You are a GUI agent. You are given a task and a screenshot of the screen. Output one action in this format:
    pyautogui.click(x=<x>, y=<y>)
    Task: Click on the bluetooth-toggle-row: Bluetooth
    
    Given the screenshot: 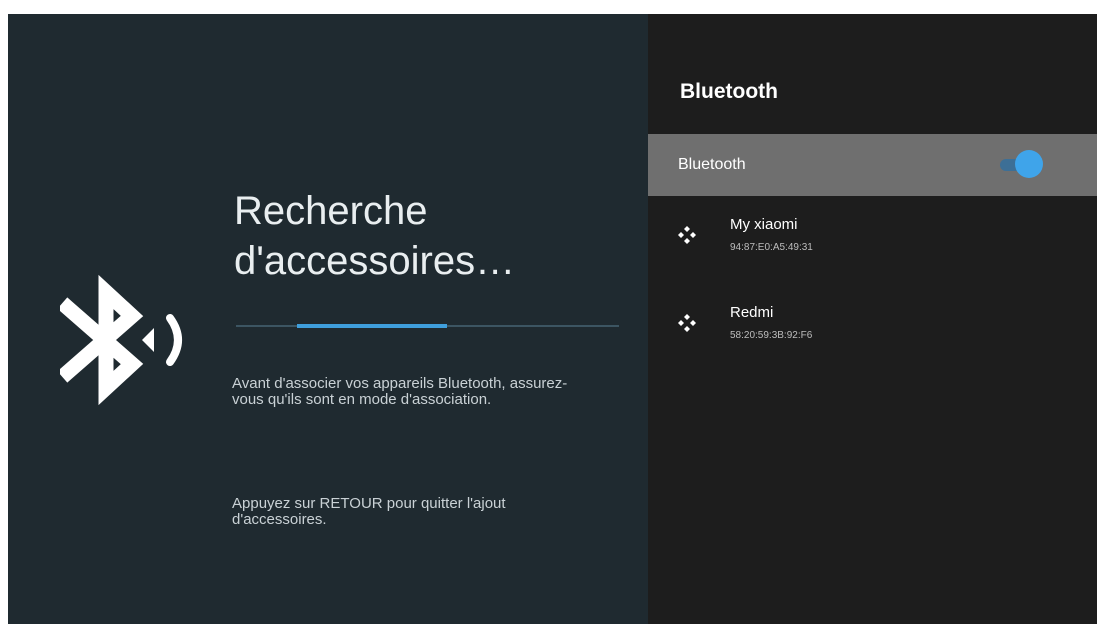 What is the action you would take?
    pyautogui.click(x=872, y=165)
    